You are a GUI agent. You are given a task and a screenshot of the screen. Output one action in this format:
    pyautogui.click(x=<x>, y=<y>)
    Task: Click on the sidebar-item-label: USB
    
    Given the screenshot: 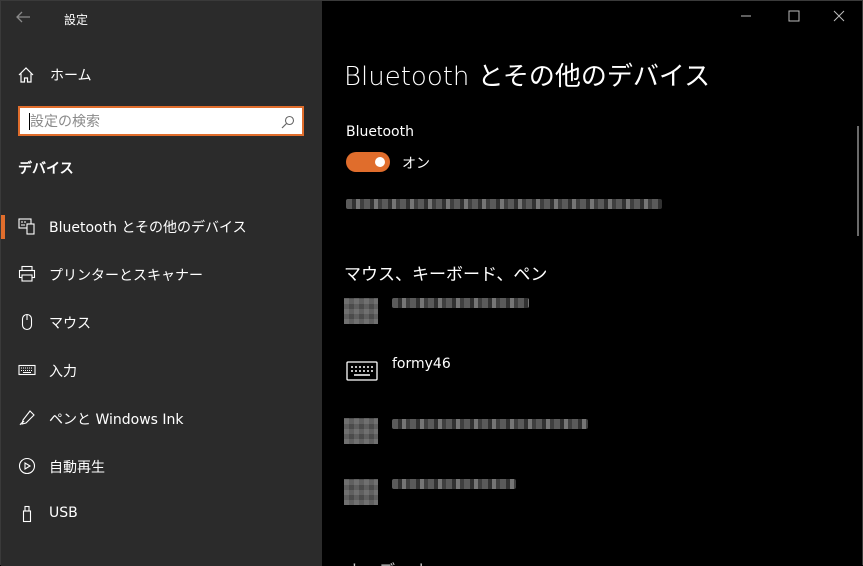 What is the action you would take?
    pyautogui.click(x=63, y=513)
    